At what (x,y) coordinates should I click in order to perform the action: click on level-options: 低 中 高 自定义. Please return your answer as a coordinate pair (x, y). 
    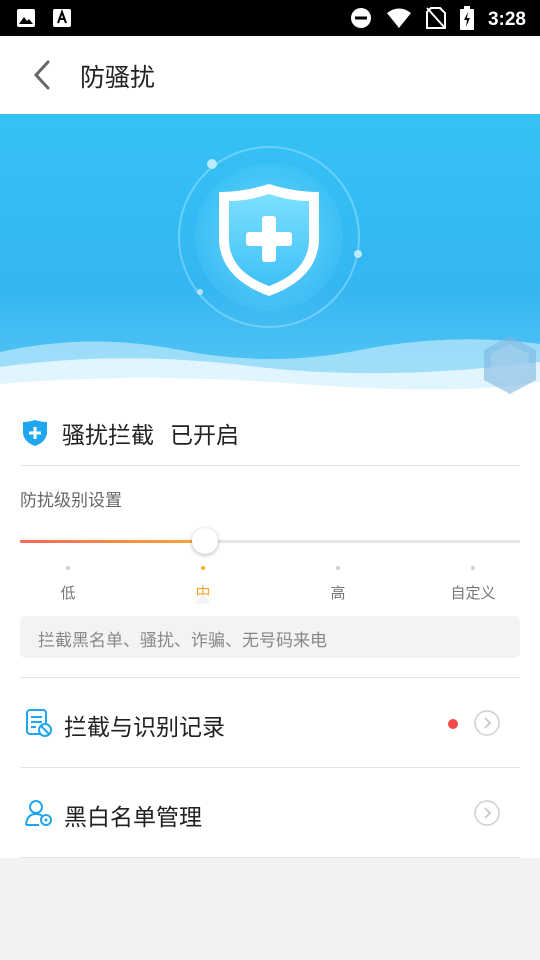
    Looking at the image, I should click on (270, 586).